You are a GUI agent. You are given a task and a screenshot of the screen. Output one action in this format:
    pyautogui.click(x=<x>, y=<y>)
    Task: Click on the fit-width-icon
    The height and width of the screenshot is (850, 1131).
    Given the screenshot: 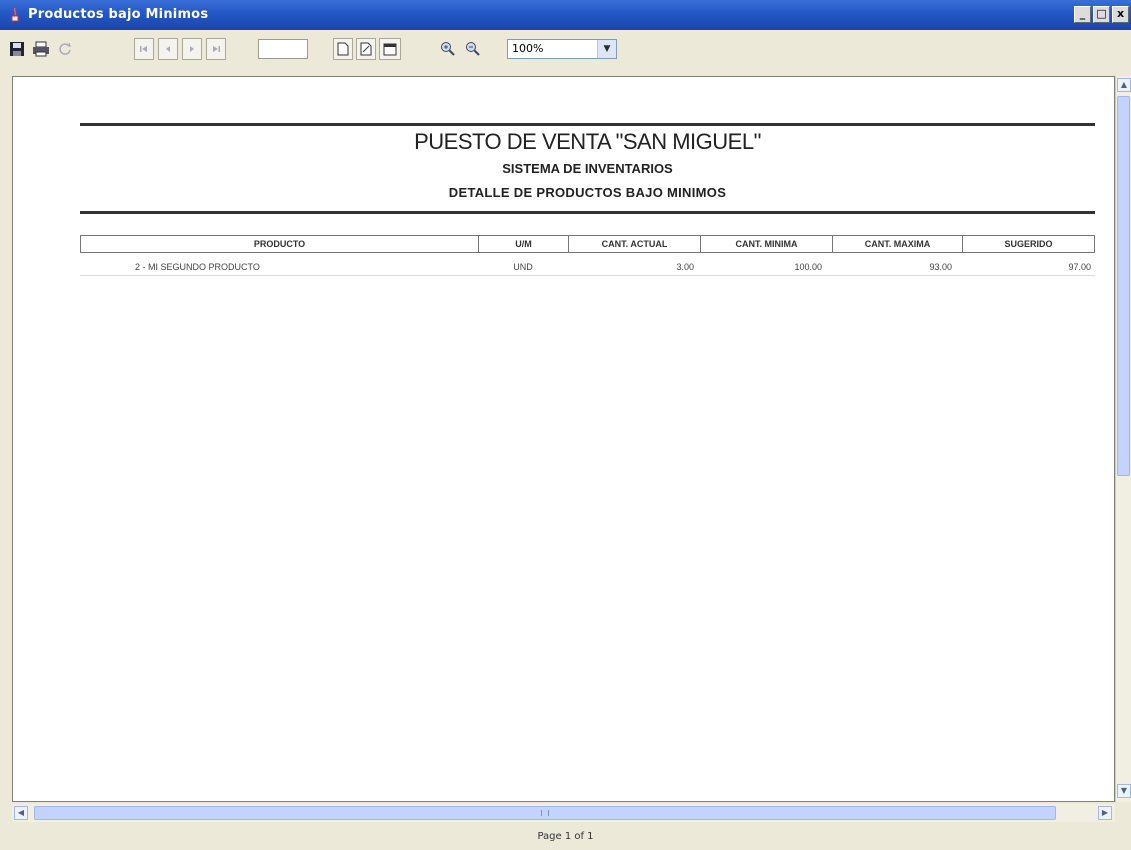 What is the action you would take?
    pyautogui.click(x=390, y=49)
    